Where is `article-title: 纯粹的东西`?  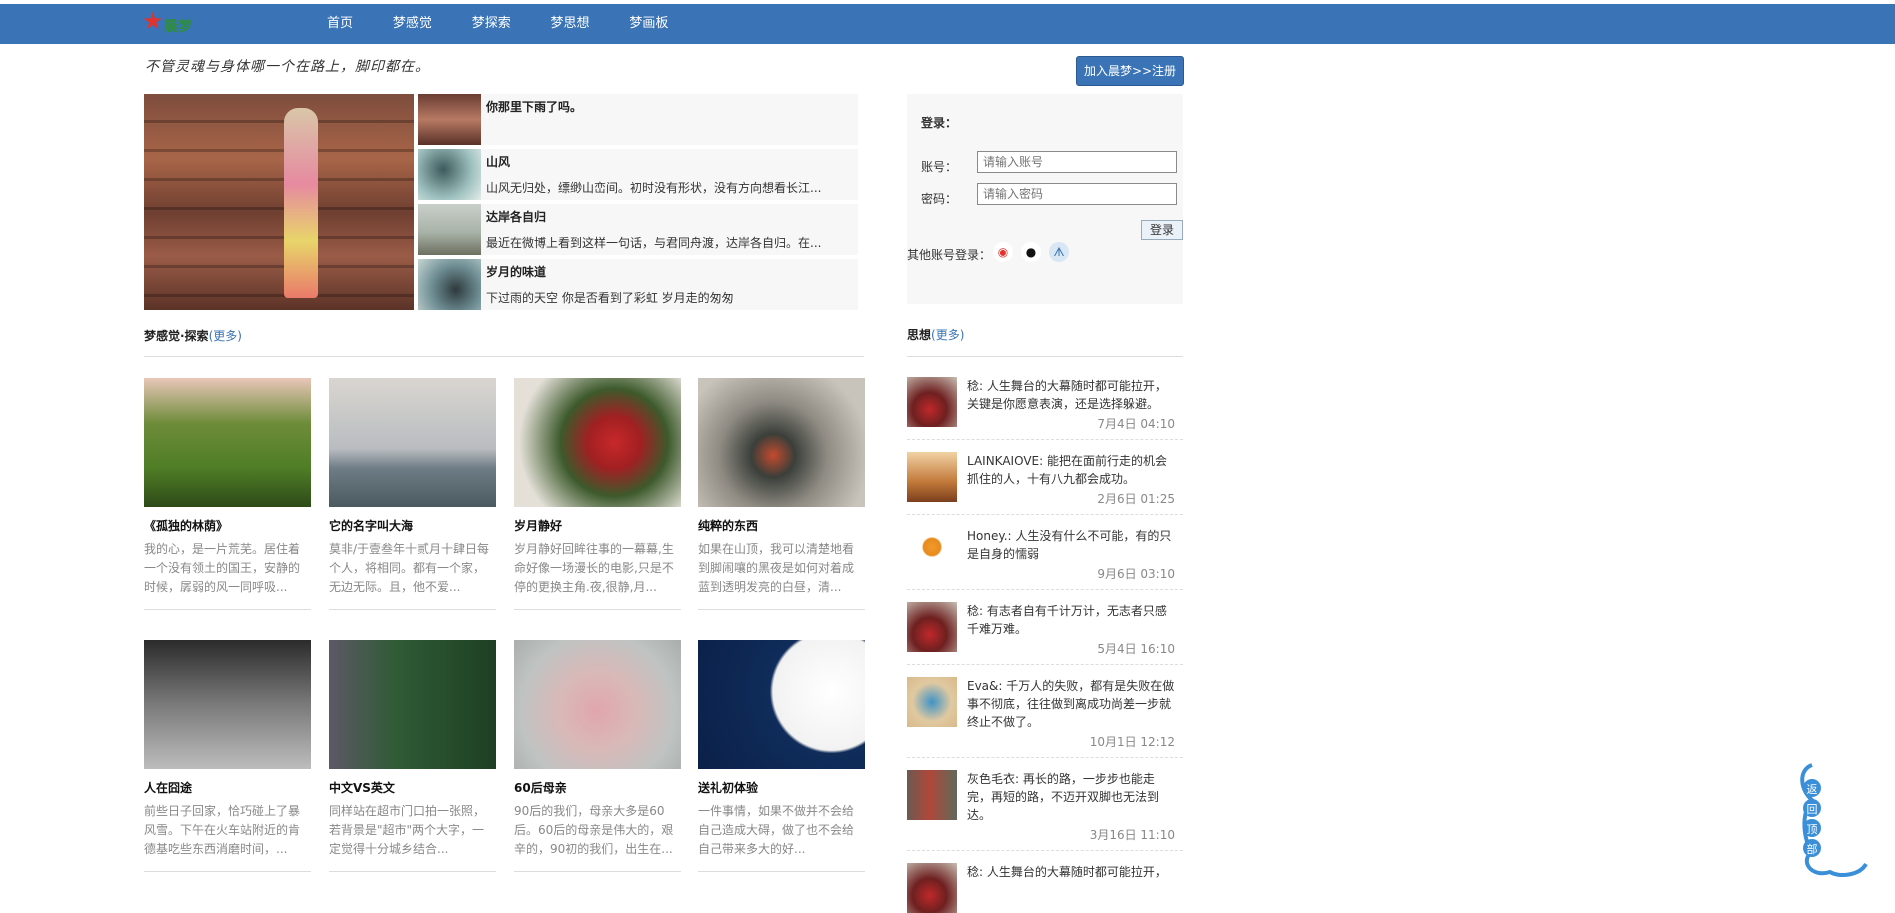
article-title: 纯粹的东西 is located at coordinates (781, 525).